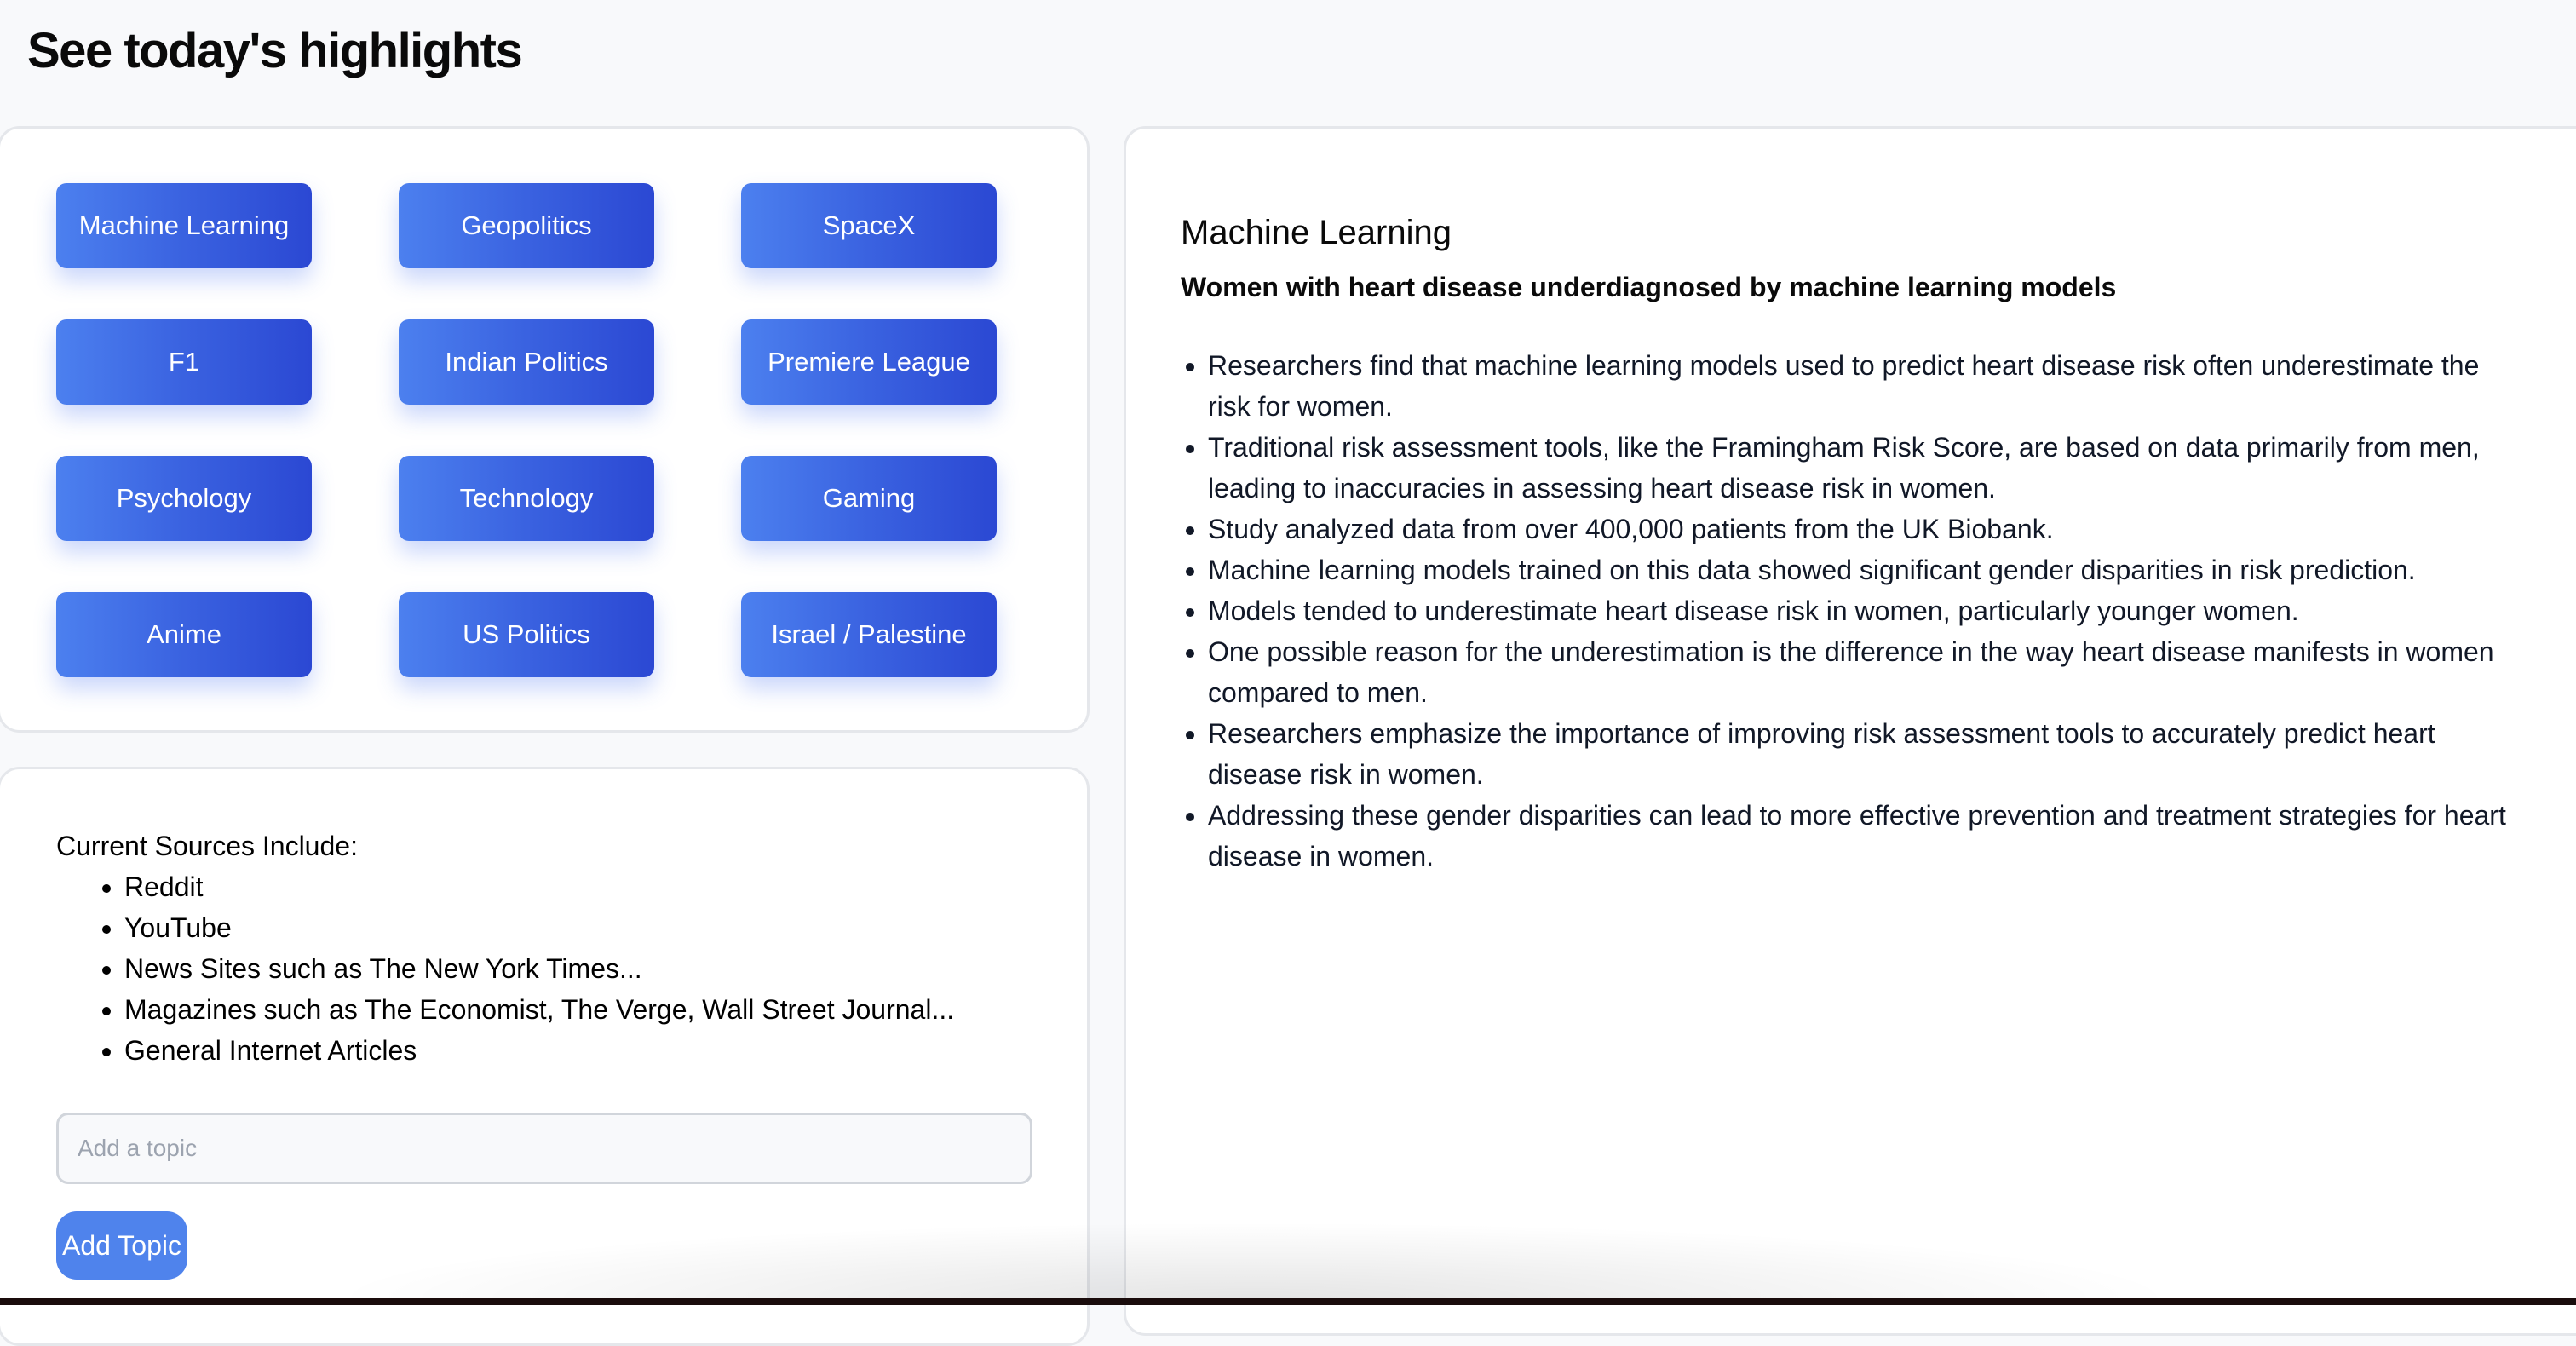 The width and height of the screenshot is (2576, 1346). What do you see at coordinates (578, 886) in the screenshot?
I see `source-item: Reddit` at bounding box center [578, 886].